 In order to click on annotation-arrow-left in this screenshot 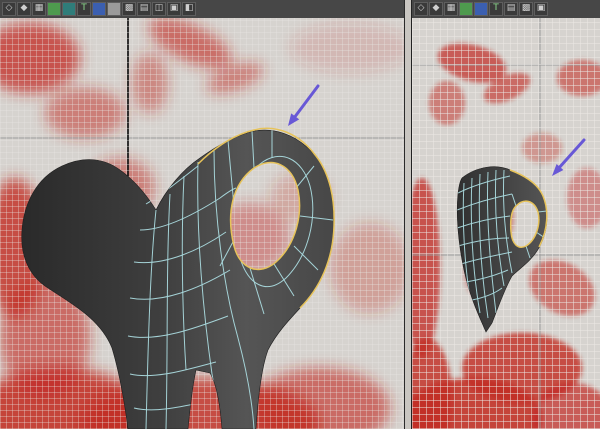, I will do `click(304, 105)`.